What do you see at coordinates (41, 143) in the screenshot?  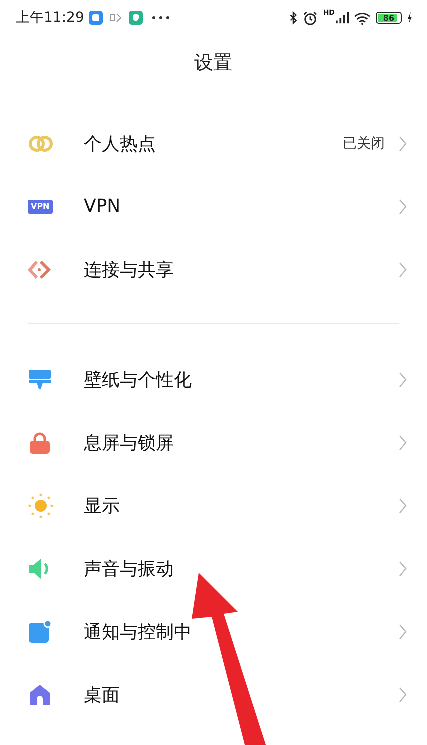 I see `linked-rings-icon` at bounding box center [41, 143].